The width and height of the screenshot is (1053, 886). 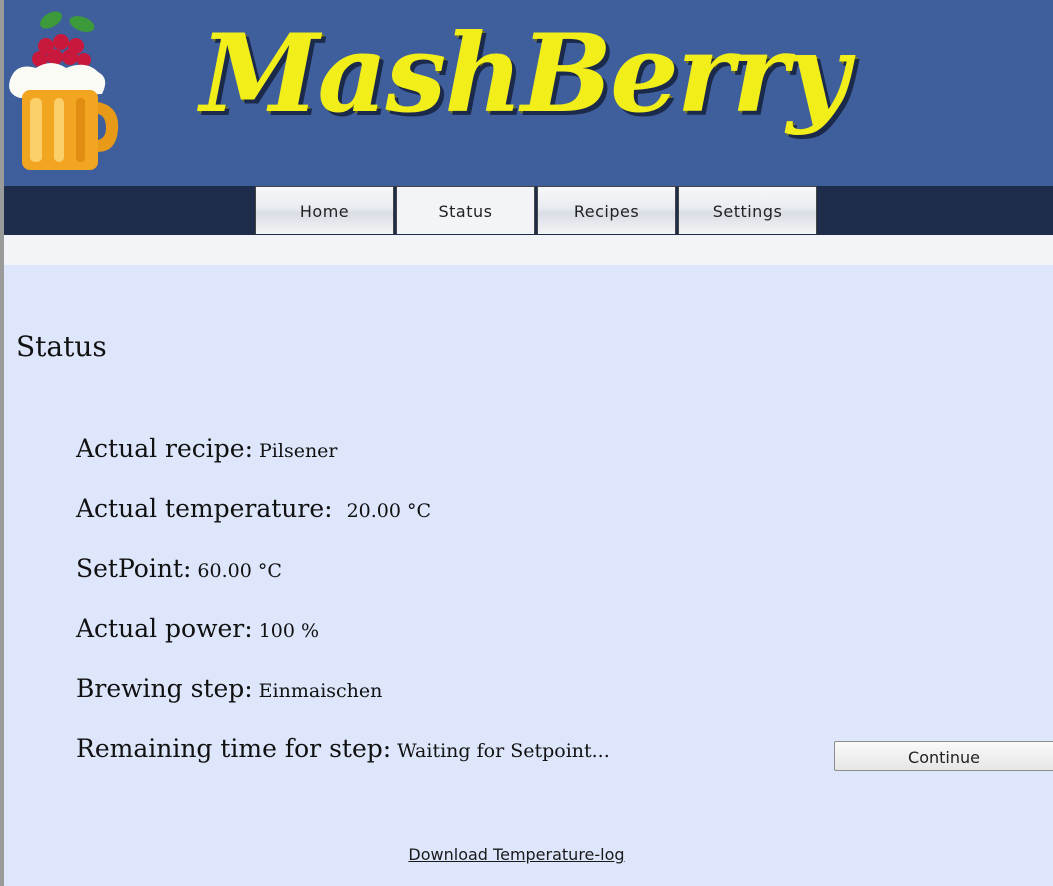 I want to click on temperature-label: Actual temperature:, so click(x=204, y=508).